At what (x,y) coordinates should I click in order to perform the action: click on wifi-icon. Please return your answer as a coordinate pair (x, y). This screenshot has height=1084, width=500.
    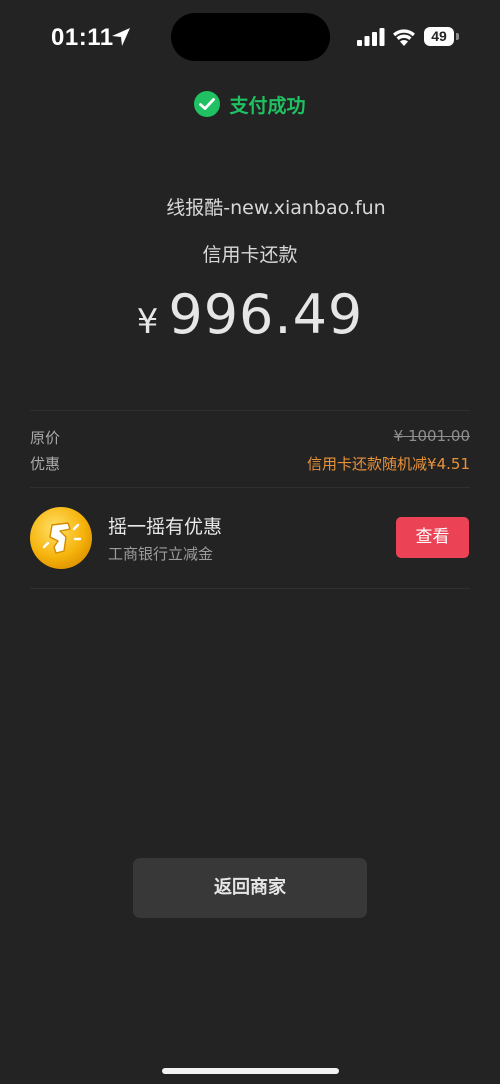
    Looking at the image, I should click on (404, 37).